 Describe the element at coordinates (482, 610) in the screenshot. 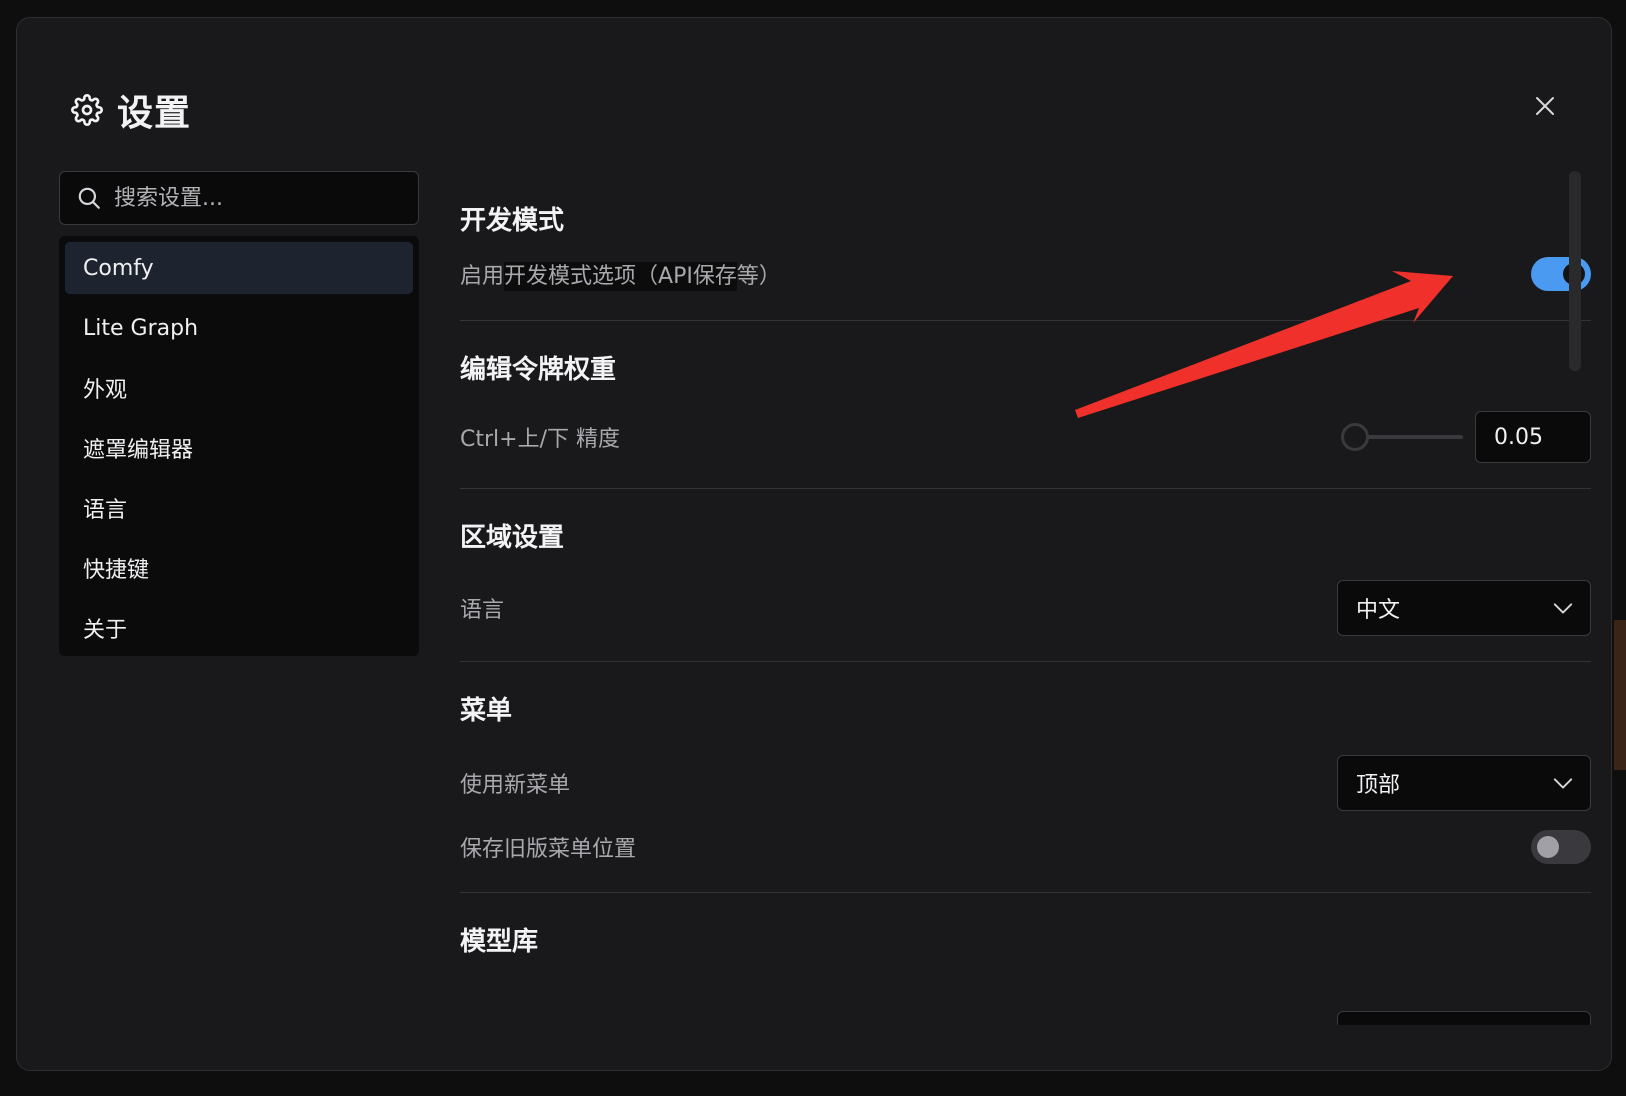

I see `setting-label: 语言` at that location.